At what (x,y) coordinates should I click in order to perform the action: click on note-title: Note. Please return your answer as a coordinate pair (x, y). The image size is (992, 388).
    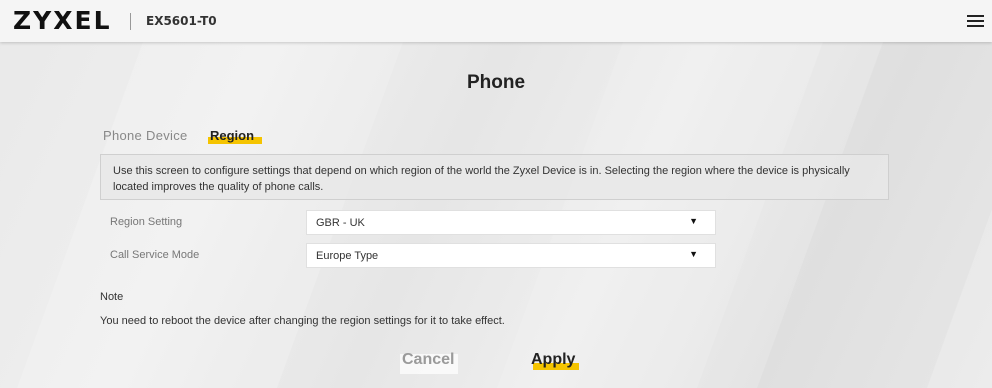
    Looking at the image, I should click on (112, 297).